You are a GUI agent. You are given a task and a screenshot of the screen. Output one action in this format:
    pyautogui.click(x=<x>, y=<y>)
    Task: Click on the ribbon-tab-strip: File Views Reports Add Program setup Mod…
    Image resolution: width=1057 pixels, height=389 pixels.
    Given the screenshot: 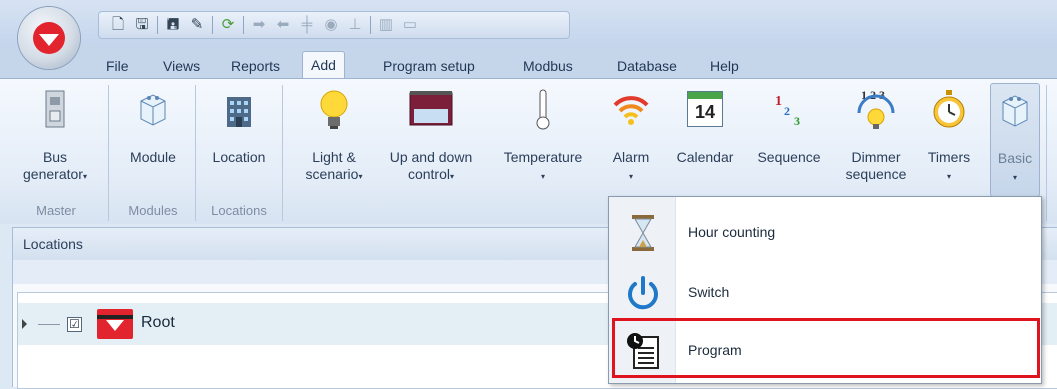 What is the action you would take?
    pyautogui.click(x=528, y=62)
    